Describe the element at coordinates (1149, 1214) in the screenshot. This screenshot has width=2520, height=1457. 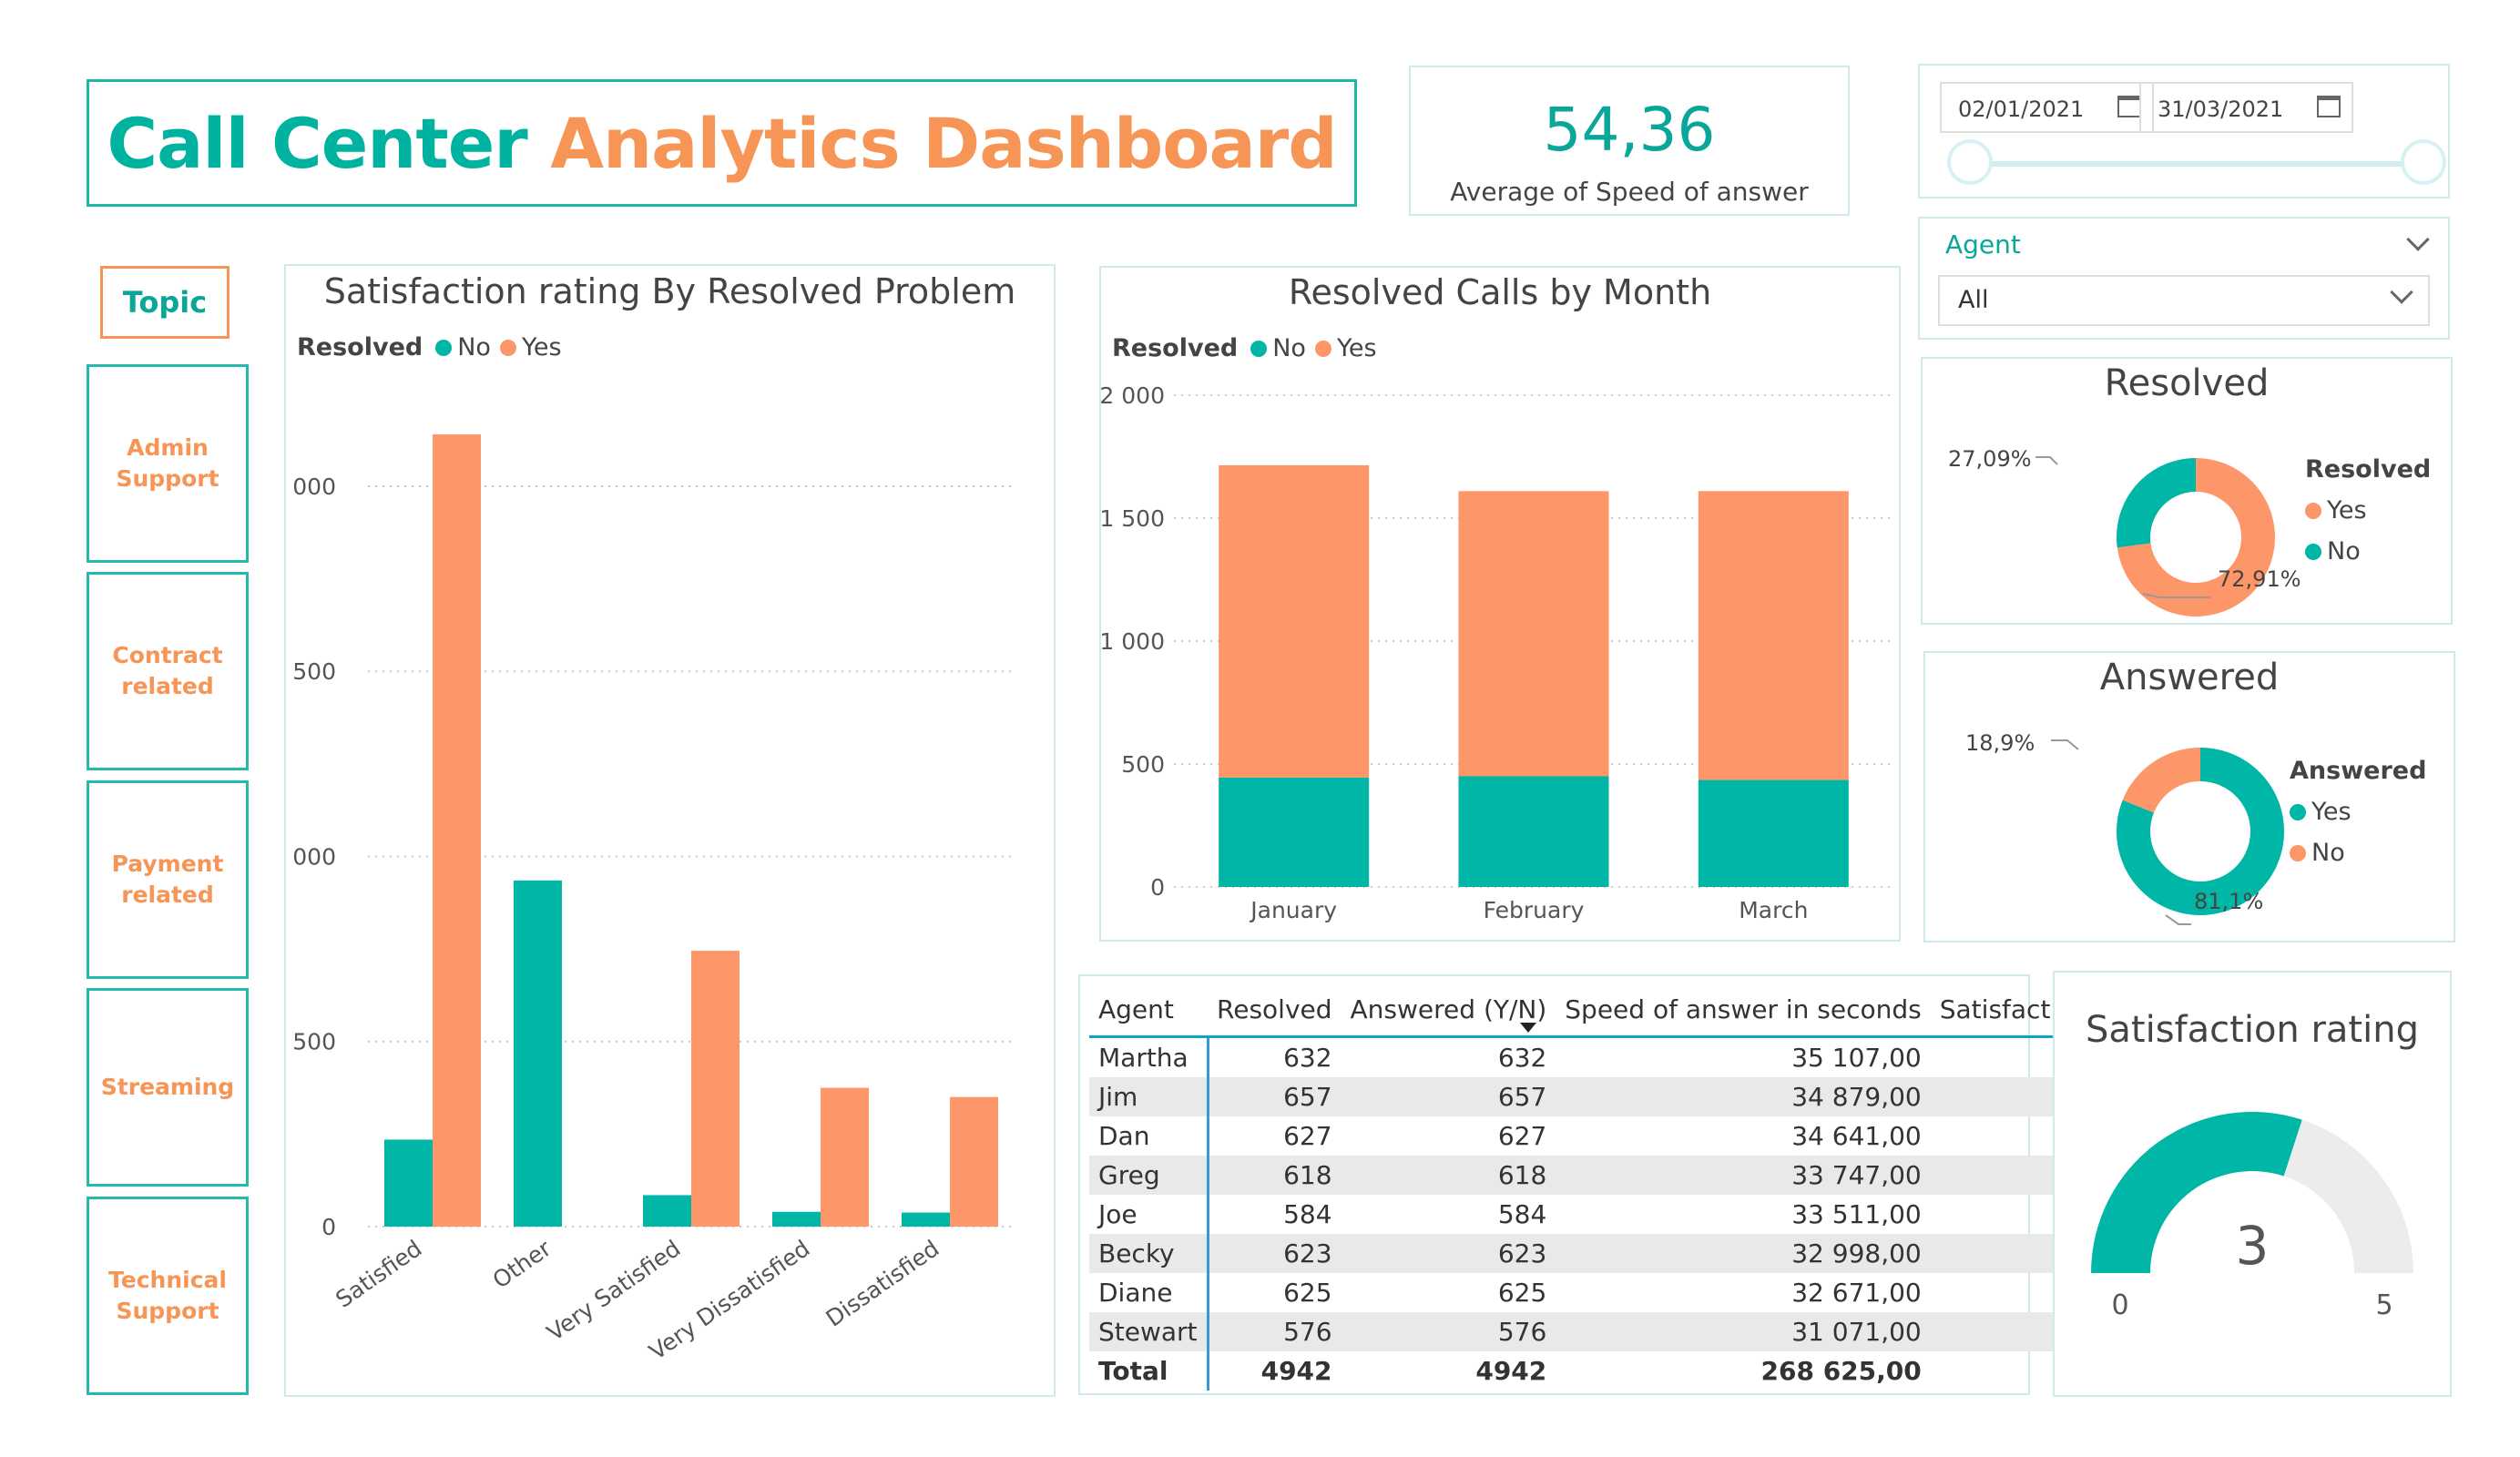
I see `table-cell: Joe` at that location.